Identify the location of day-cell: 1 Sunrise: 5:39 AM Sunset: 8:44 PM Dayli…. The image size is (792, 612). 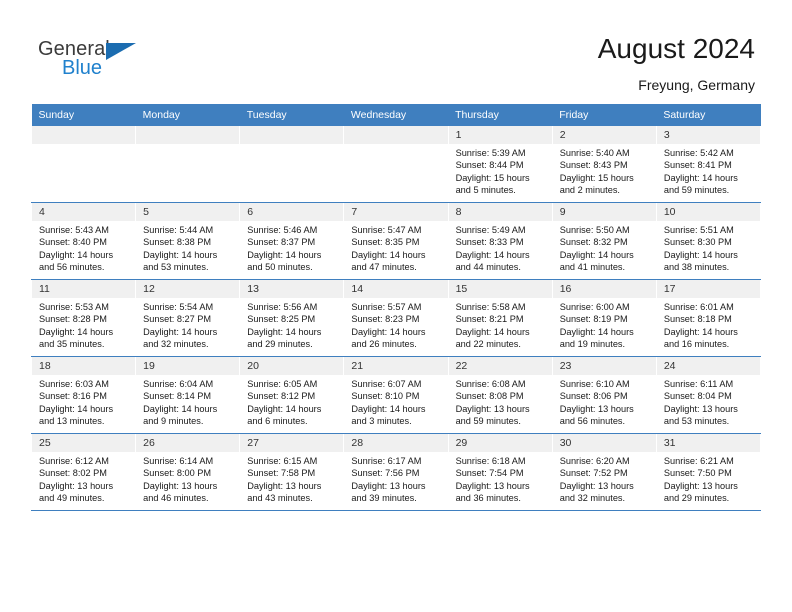
(500, 164).